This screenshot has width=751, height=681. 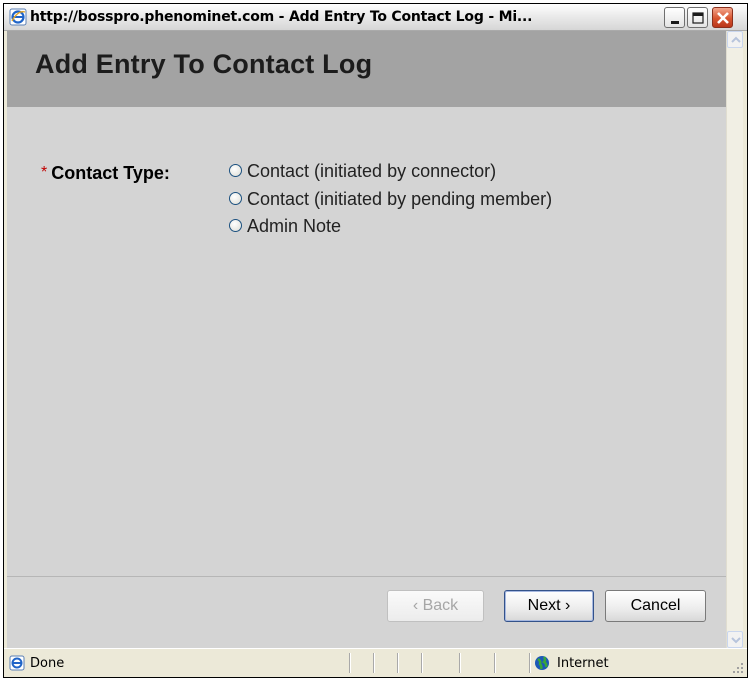 What do you see at coordinates (17, 663) in the screenshot?
I see `page-icon` at bounding box center [17, 663].